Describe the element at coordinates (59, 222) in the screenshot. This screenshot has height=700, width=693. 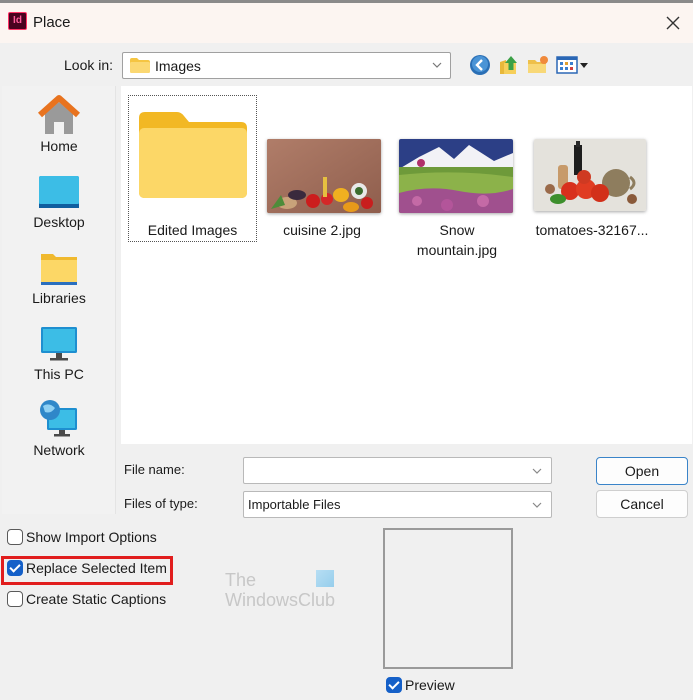
I see `places-label: Desktop` at that location.